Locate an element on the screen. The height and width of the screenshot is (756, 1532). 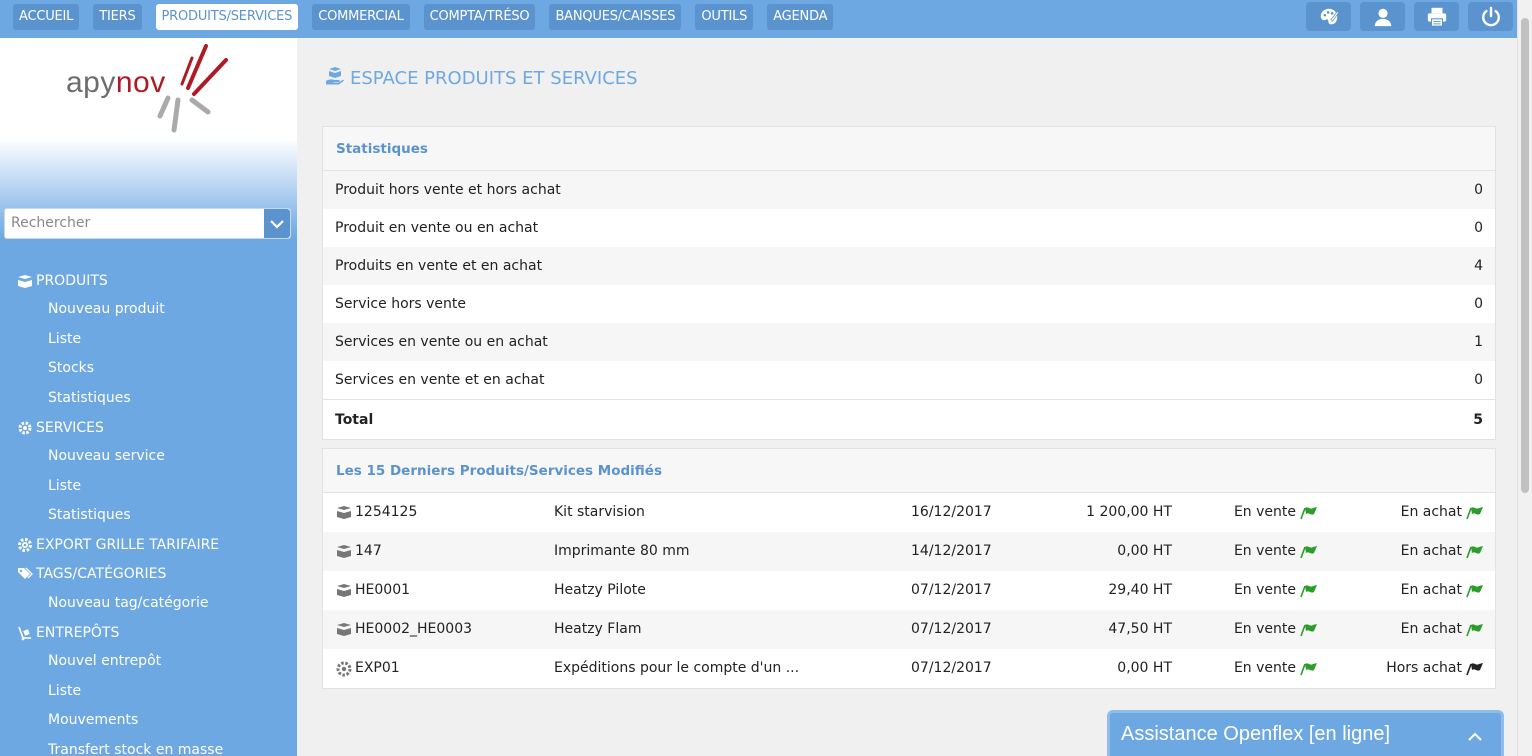
chevron-up-icon is located at coordinates (1475, 736).